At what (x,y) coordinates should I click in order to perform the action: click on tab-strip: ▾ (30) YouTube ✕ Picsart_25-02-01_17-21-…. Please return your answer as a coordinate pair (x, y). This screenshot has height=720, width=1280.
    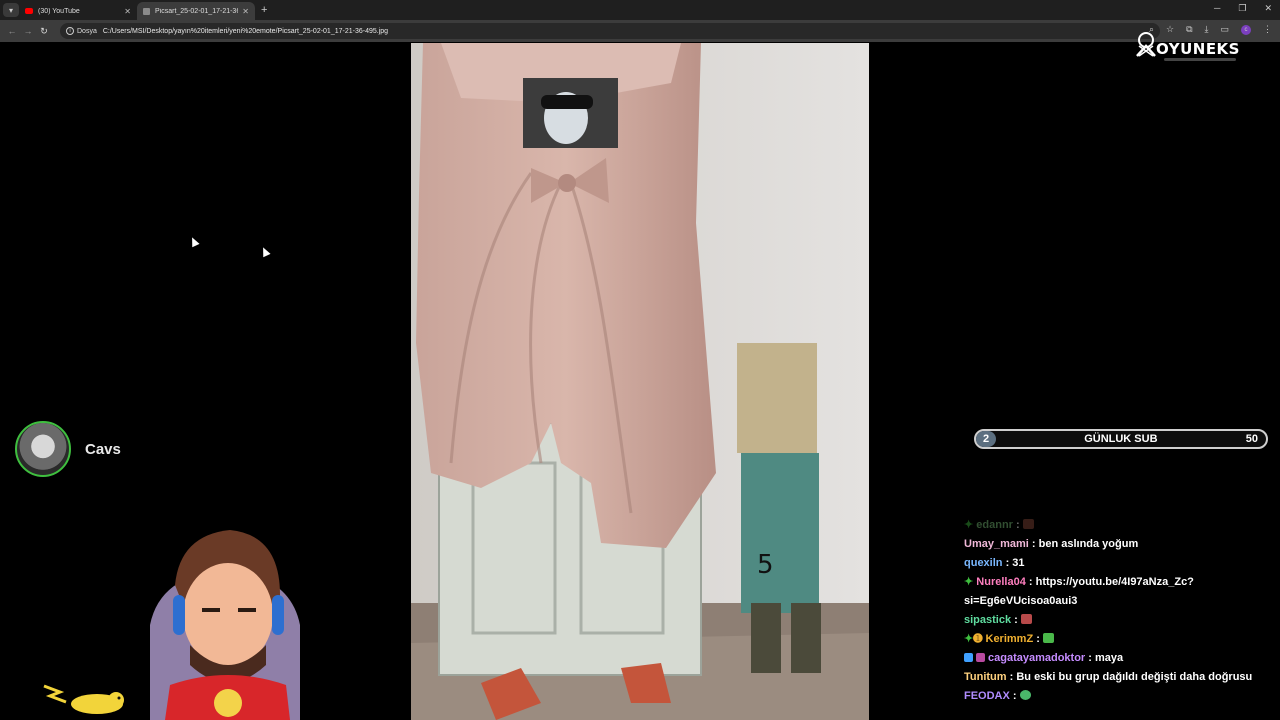
    Looking at the image, I should click on (640, 10).